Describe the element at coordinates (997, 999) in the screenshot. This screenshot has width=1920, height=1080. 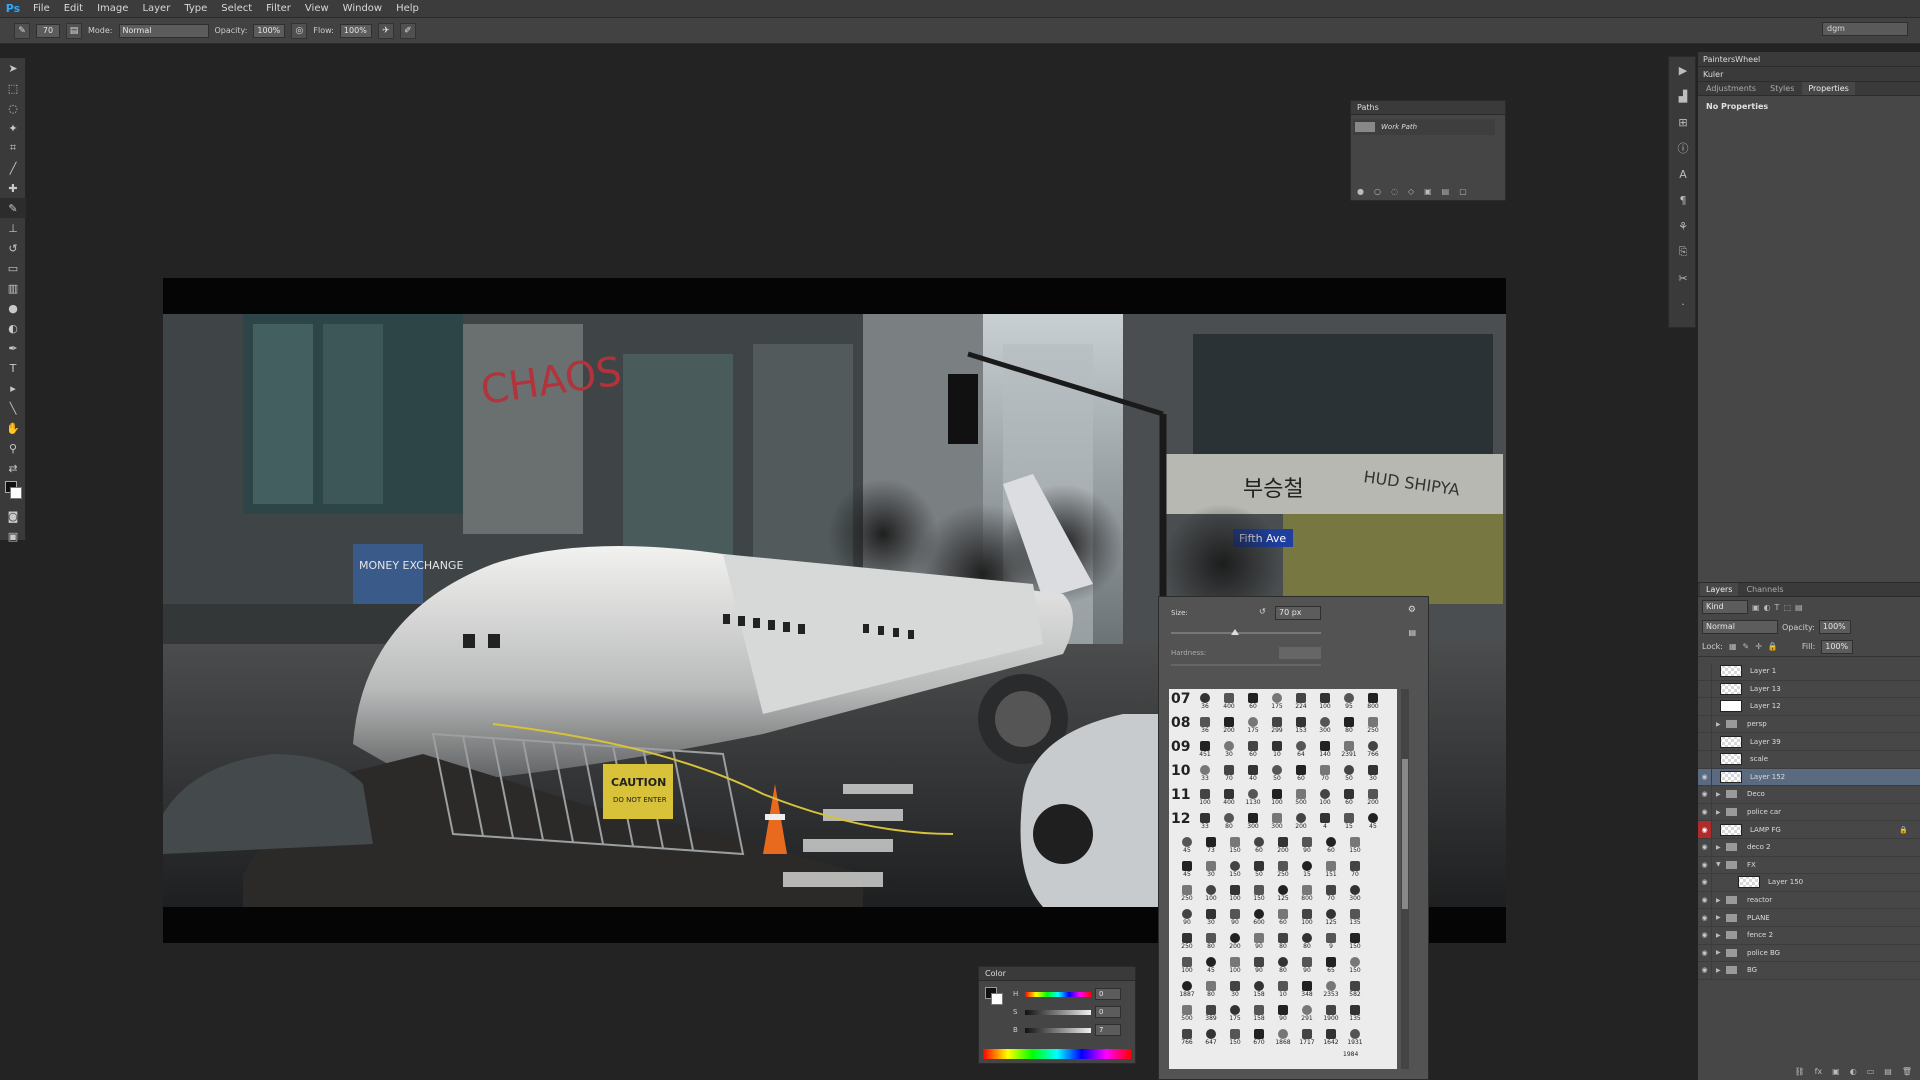
I see `background-swatch` at that location.